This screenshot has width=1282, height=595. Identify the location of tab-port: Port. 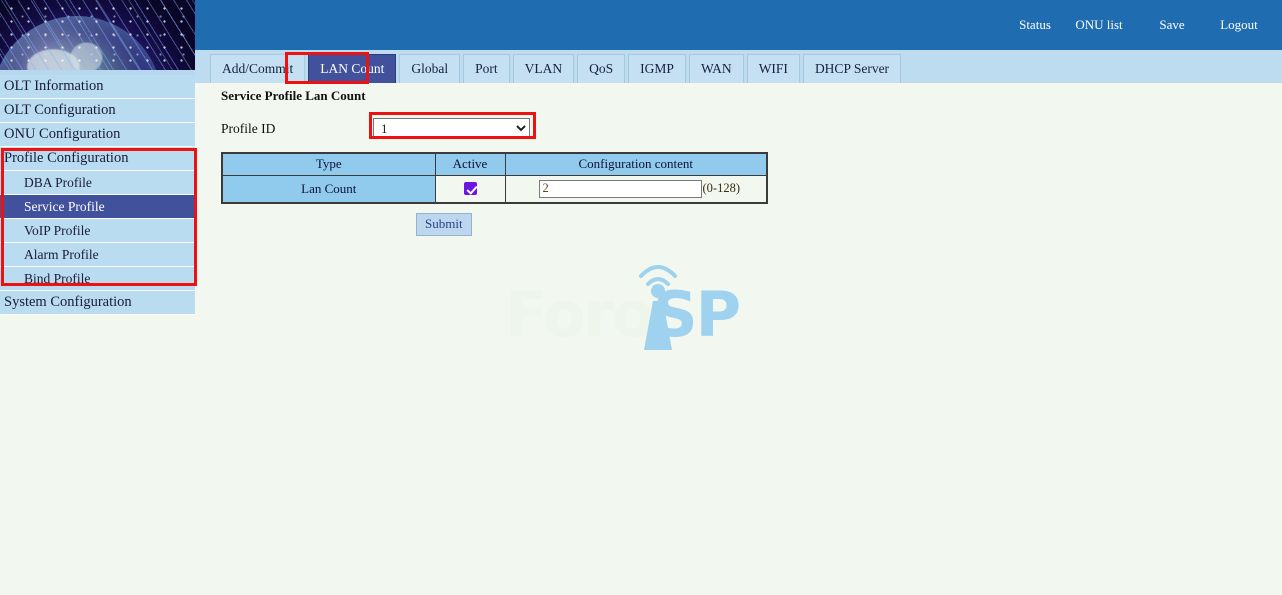
(486, 68).